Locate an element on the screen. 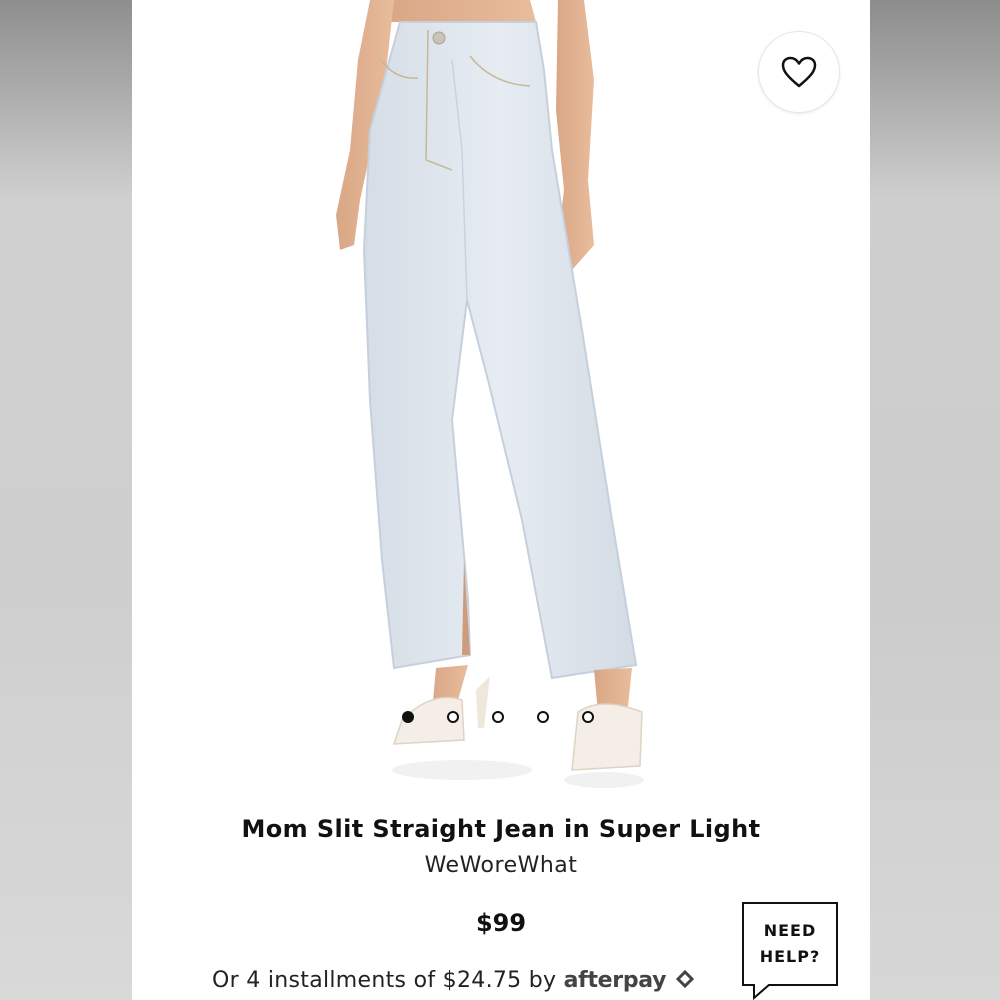 The height and width of the screenshot is (1000, 1000). heart-icon is located at coordinates (799, 72).